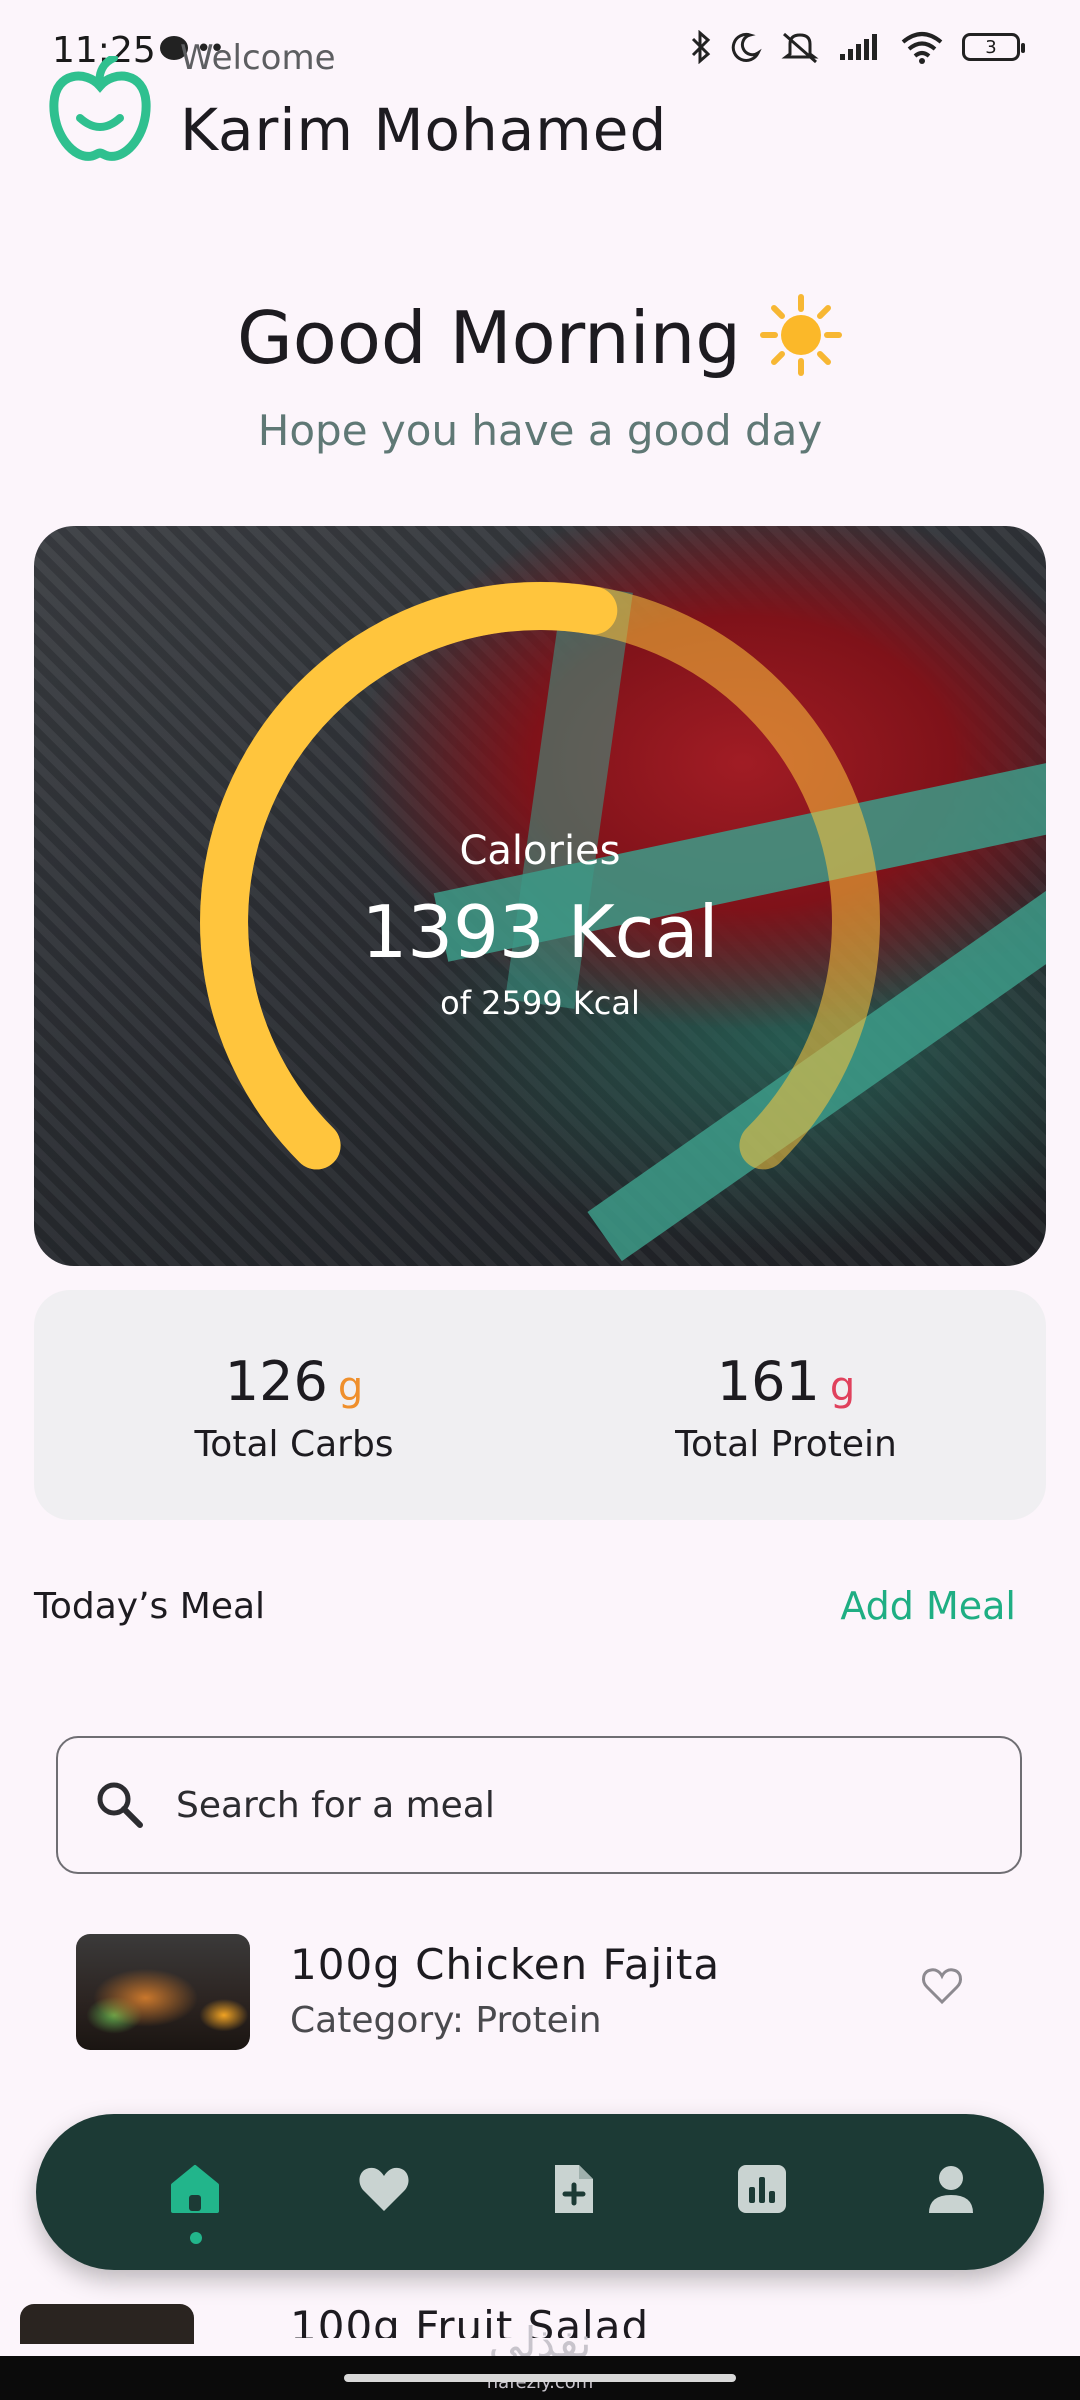  Describe the element at coordinates (489, 338) in the screenshot. I see `greeting-text: Good Morning` at that location.